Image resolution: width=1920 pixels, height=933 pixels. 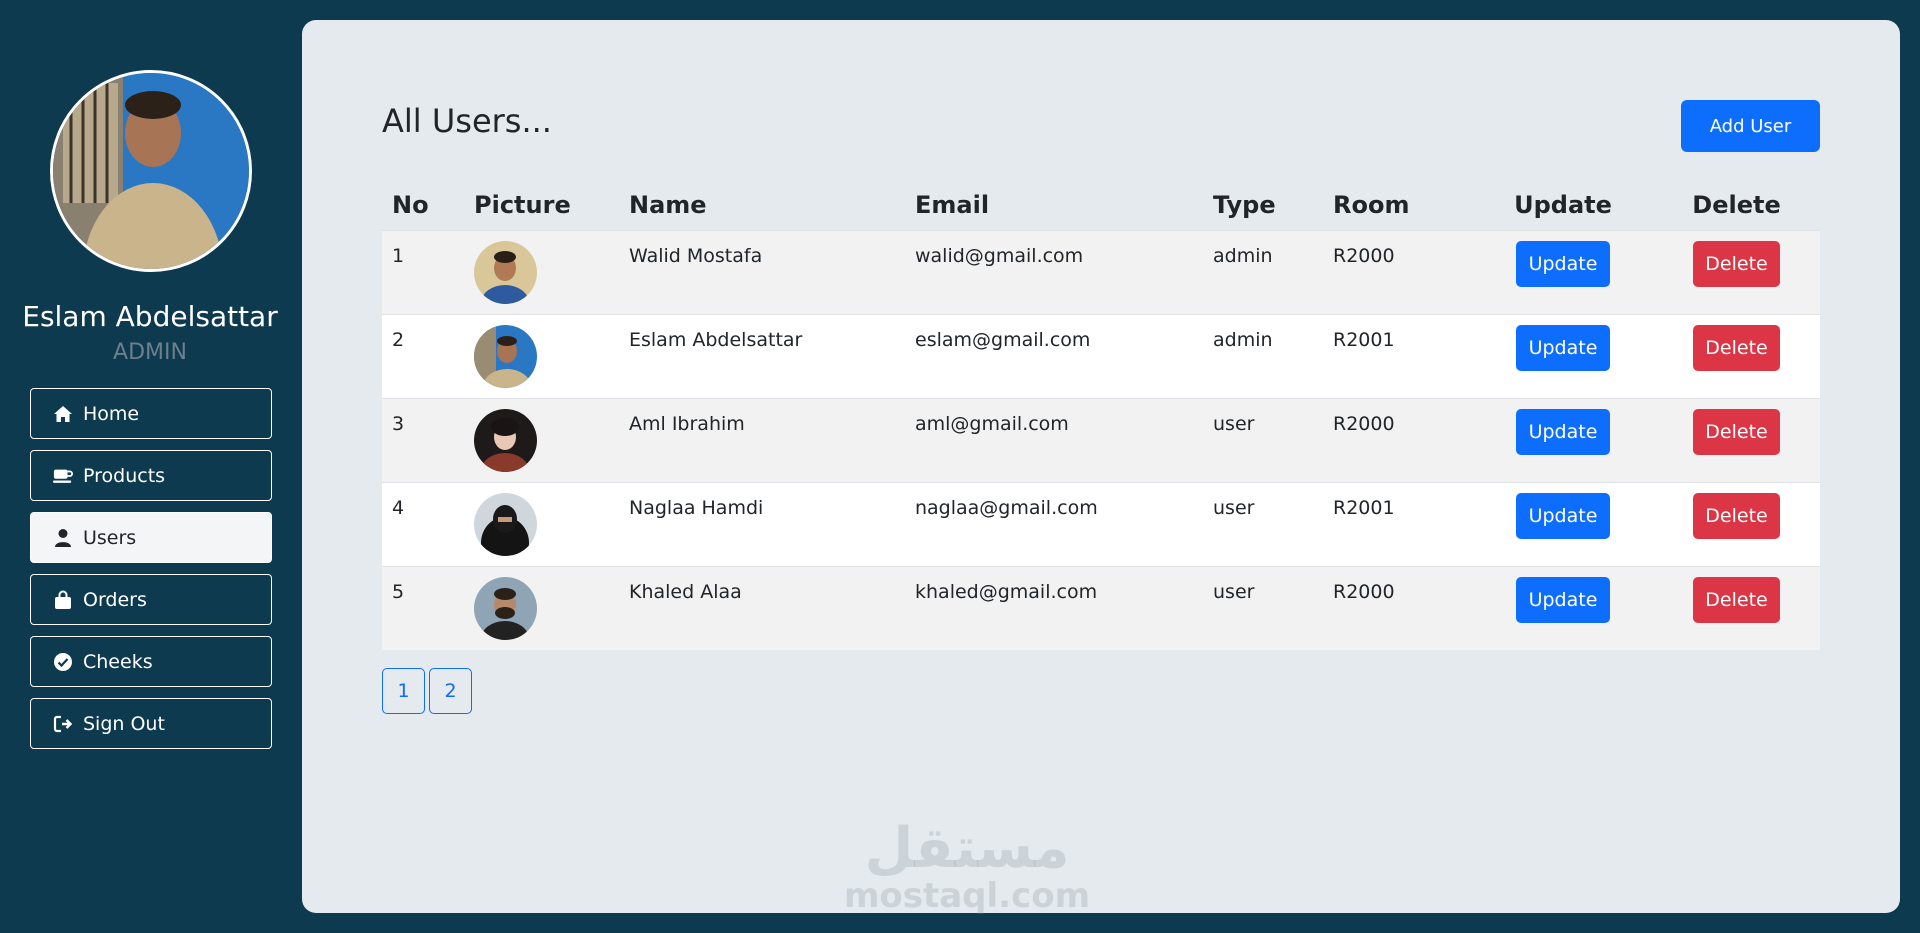 What do you see at coordinates (967, 848) in the screenshot?
I see `watermark-arabic: مستقل` at bounding box center [967, 848].